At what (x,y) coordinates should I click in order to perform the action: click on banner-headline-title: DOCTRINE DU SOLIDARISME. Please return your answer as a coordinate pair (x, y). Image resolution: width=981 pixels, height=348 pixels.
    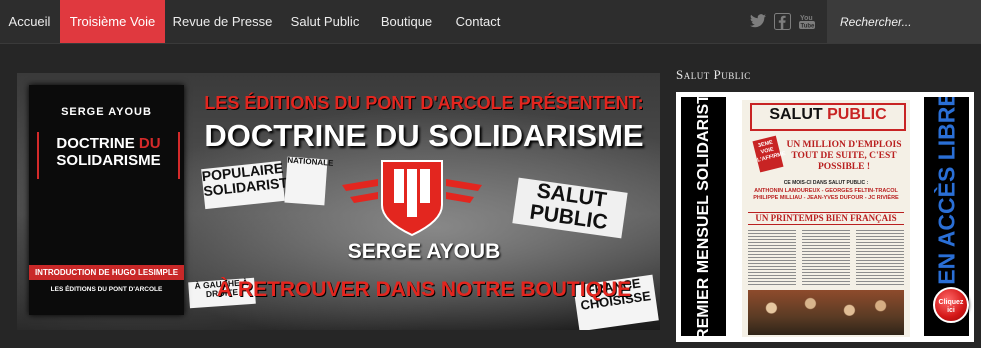
    Looking at the image, I should click on (424, 135).